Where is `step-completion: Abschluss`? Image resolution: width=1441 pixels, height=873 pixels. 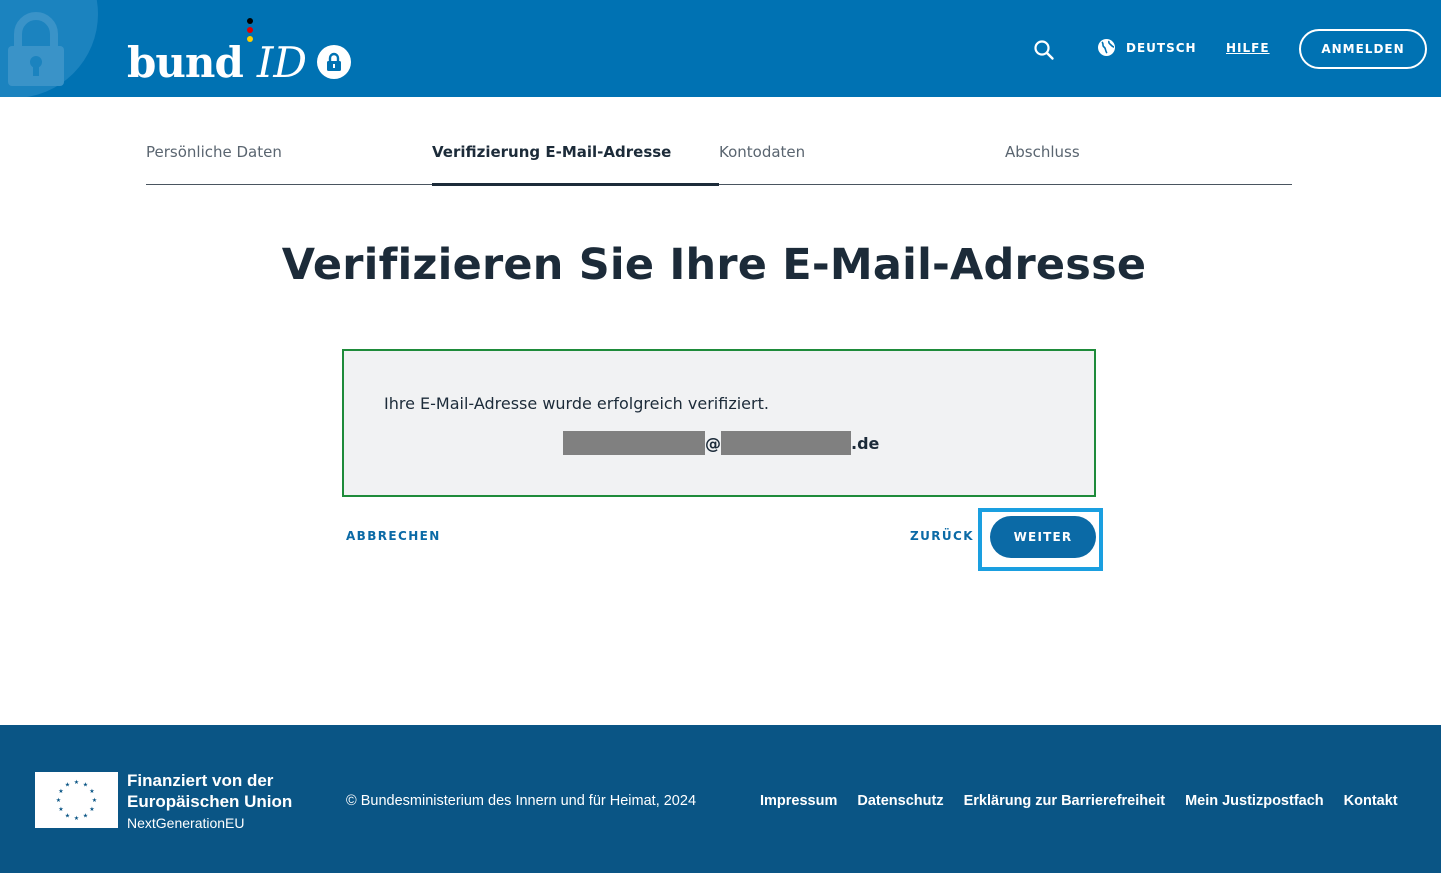
step-completion: Abschluss is located at coordinates (1042, 152).